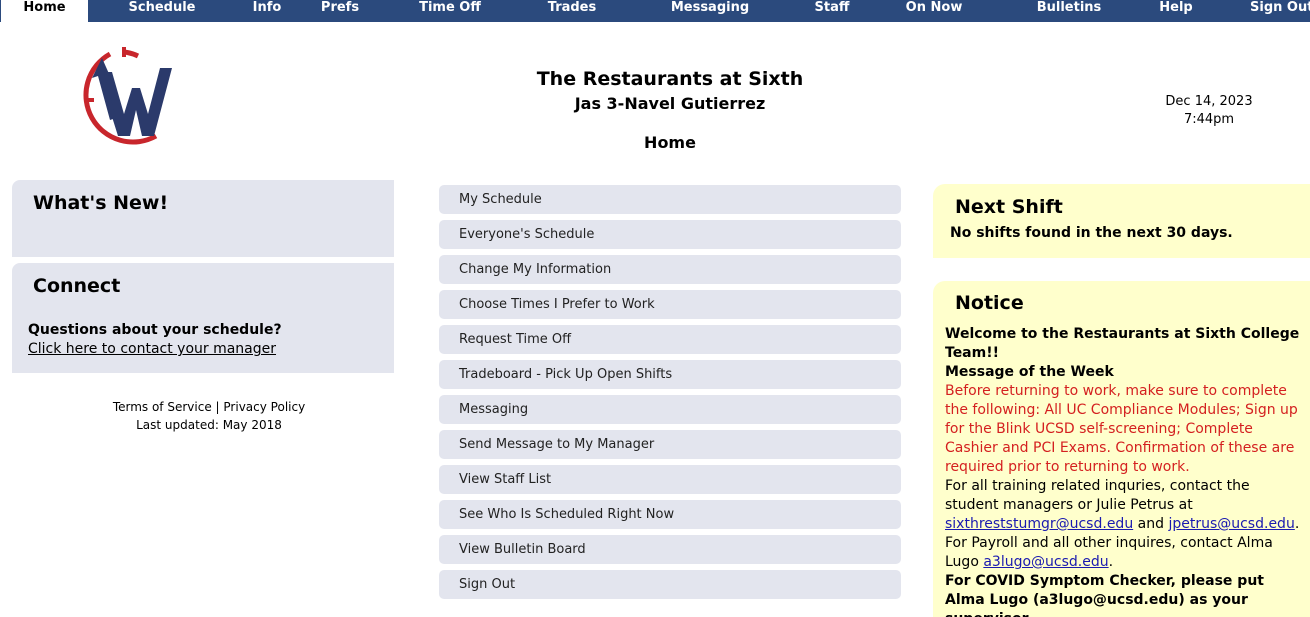 The width and height of the screenshot is (1310, 617). I want to click on w-clock-logo-icon, so click(127, 96).